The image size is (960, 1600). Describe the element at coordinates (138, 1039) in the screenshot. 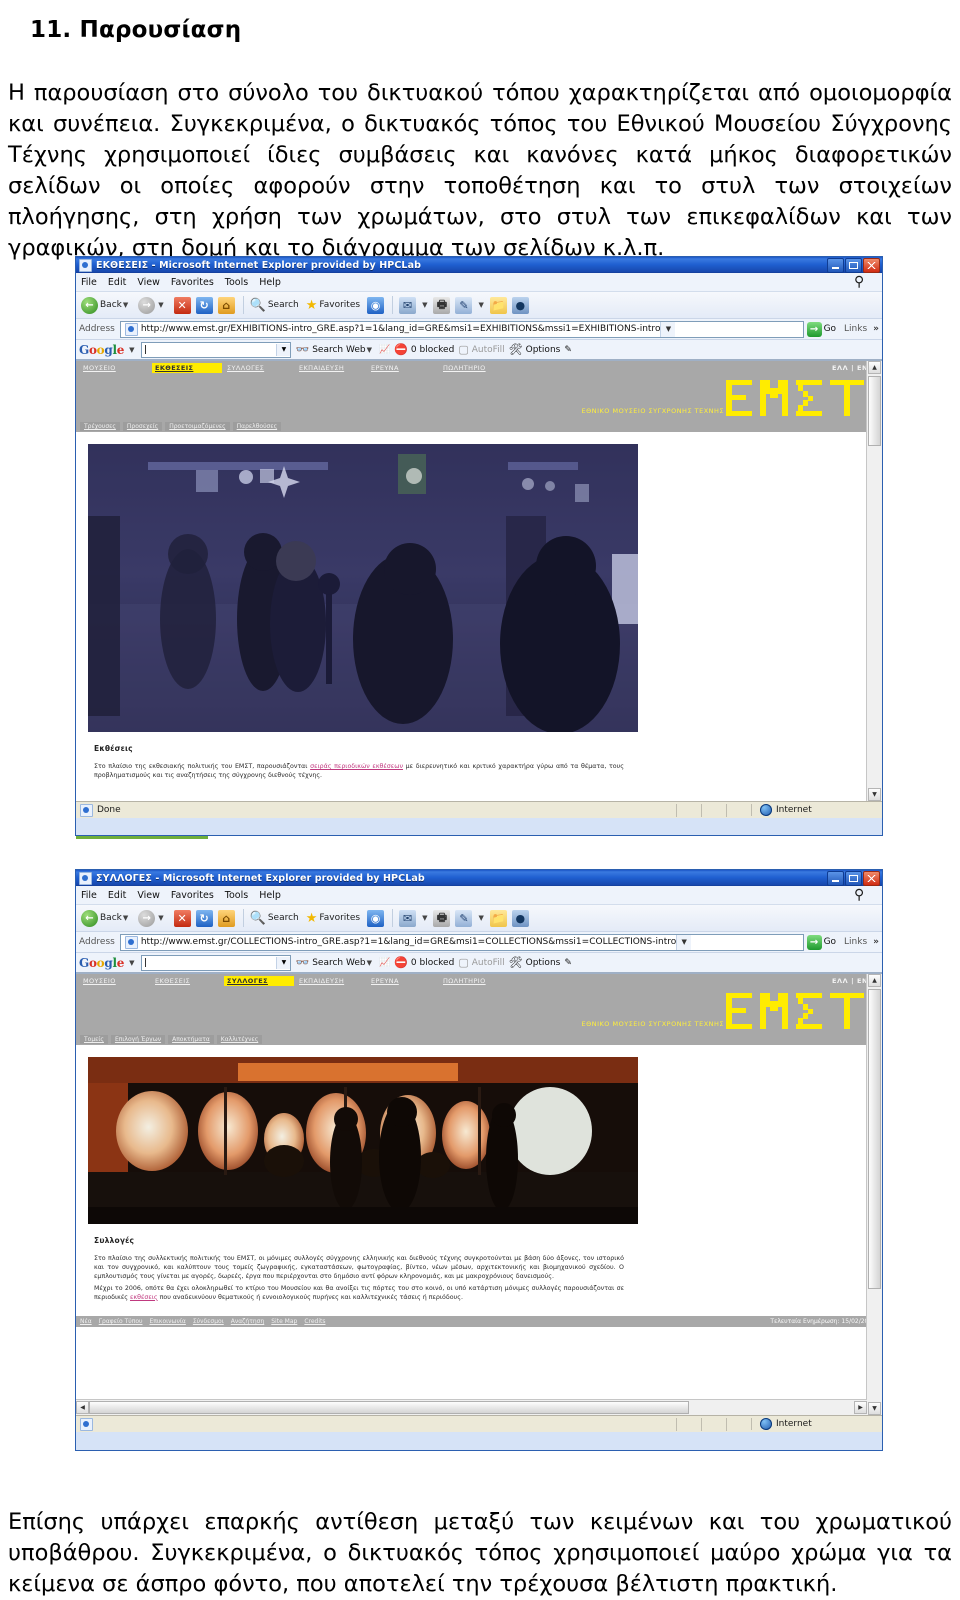

I see `subnav-selected-works: Επιλογή Έργων` at that location.